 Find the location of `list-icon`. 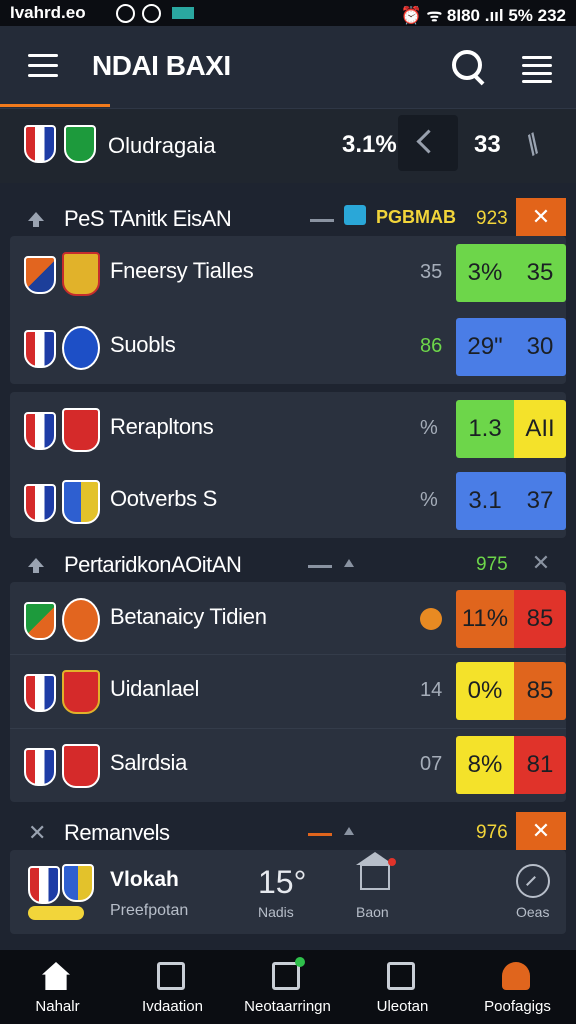

list-icon is located at coordinates (537, 72).